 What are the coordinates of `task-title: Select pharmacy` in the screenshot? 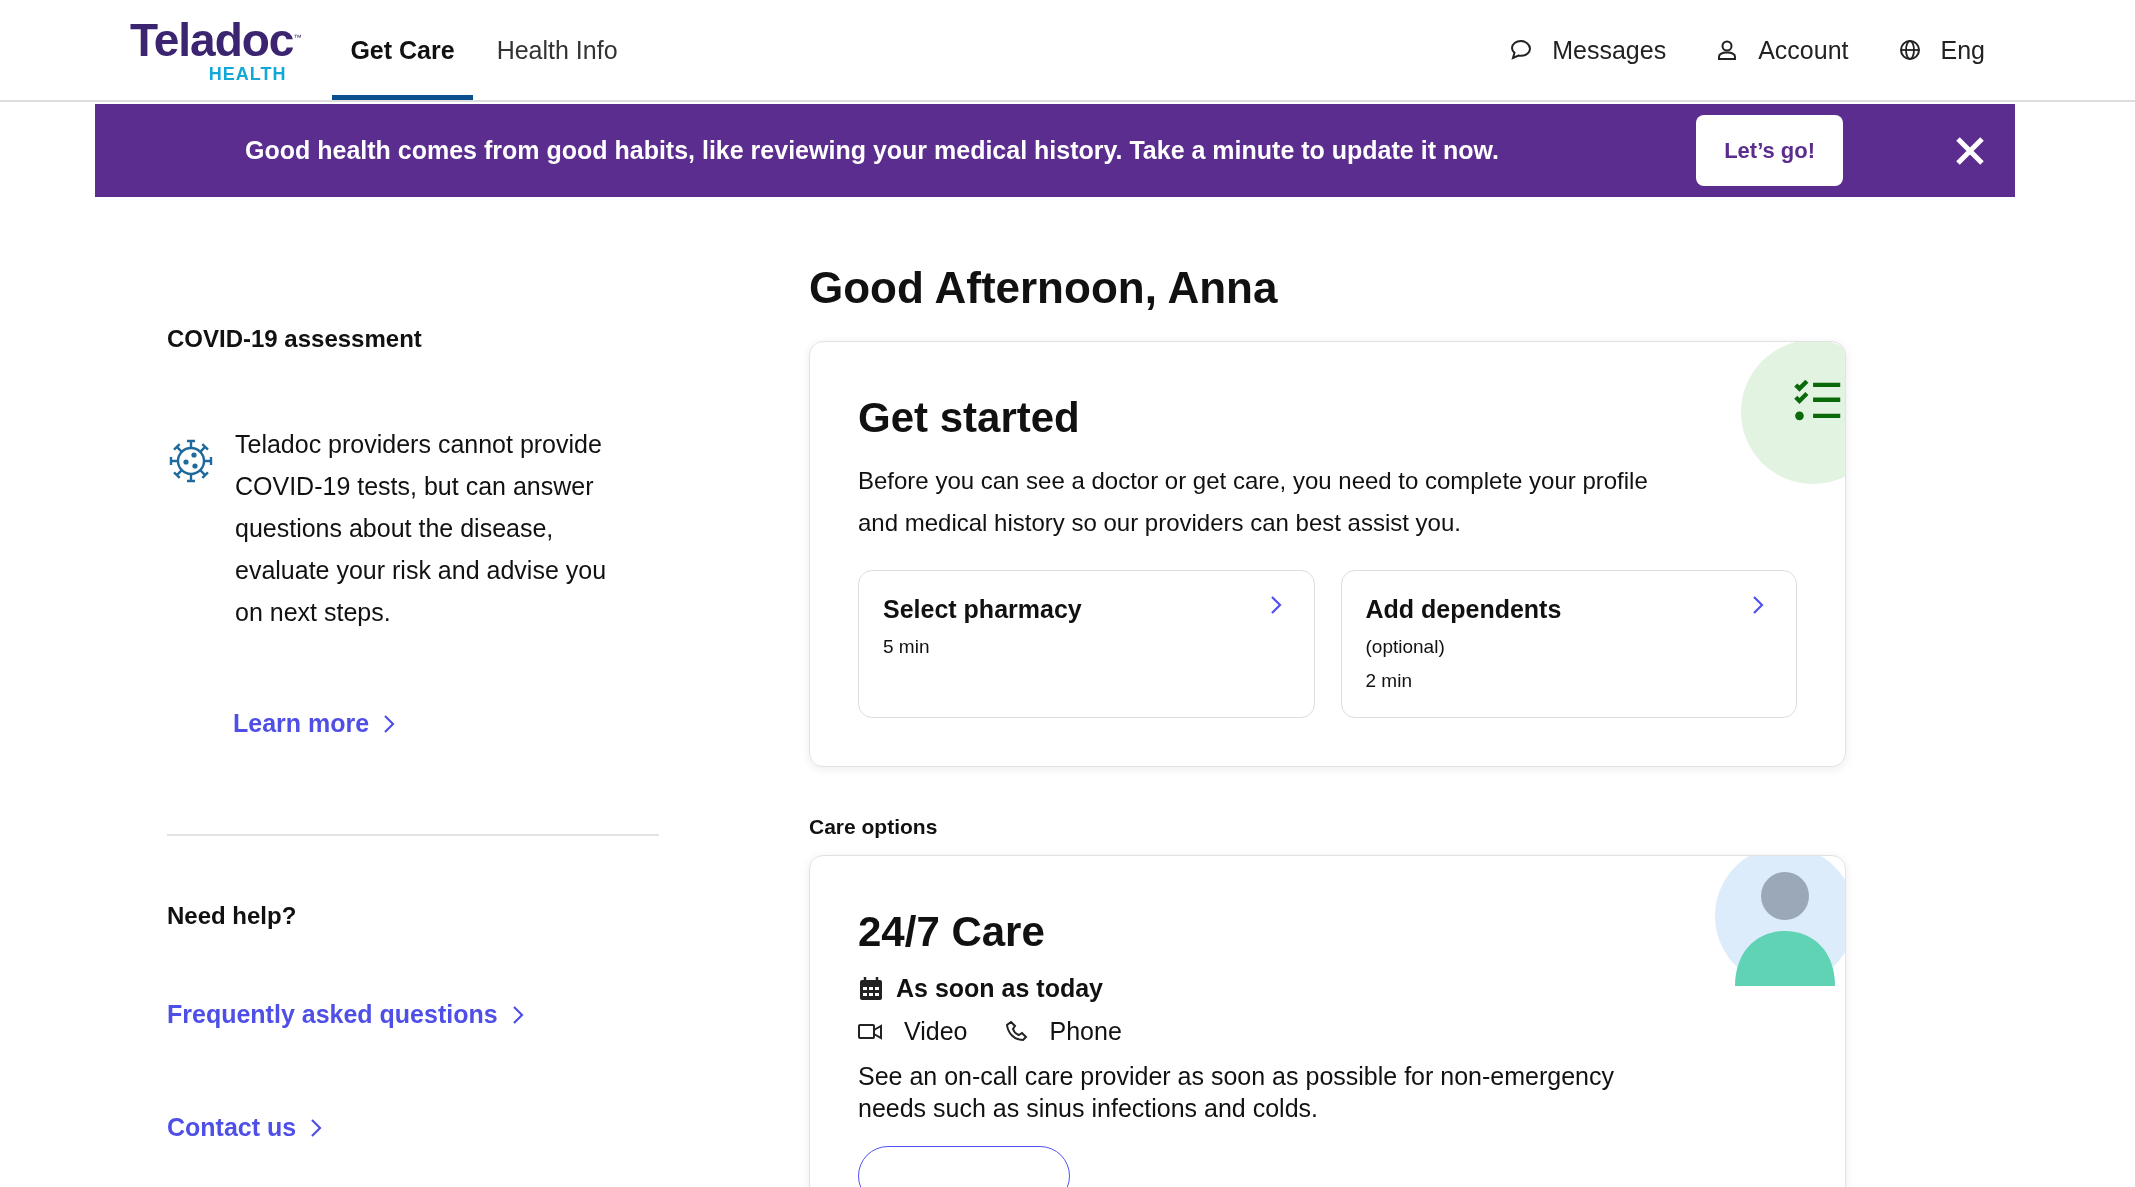 It's located at (982, 609).